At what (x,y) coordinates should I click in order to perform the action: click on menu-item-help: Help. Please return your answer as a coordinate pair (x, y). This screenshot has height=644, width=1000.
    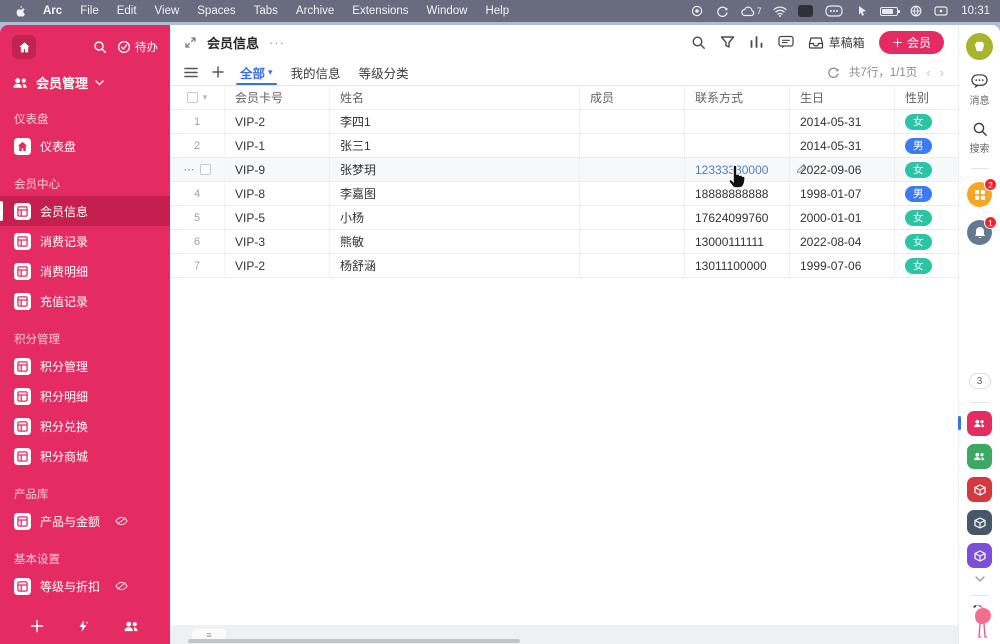
    Looking at the image, I should click on (497, 11).